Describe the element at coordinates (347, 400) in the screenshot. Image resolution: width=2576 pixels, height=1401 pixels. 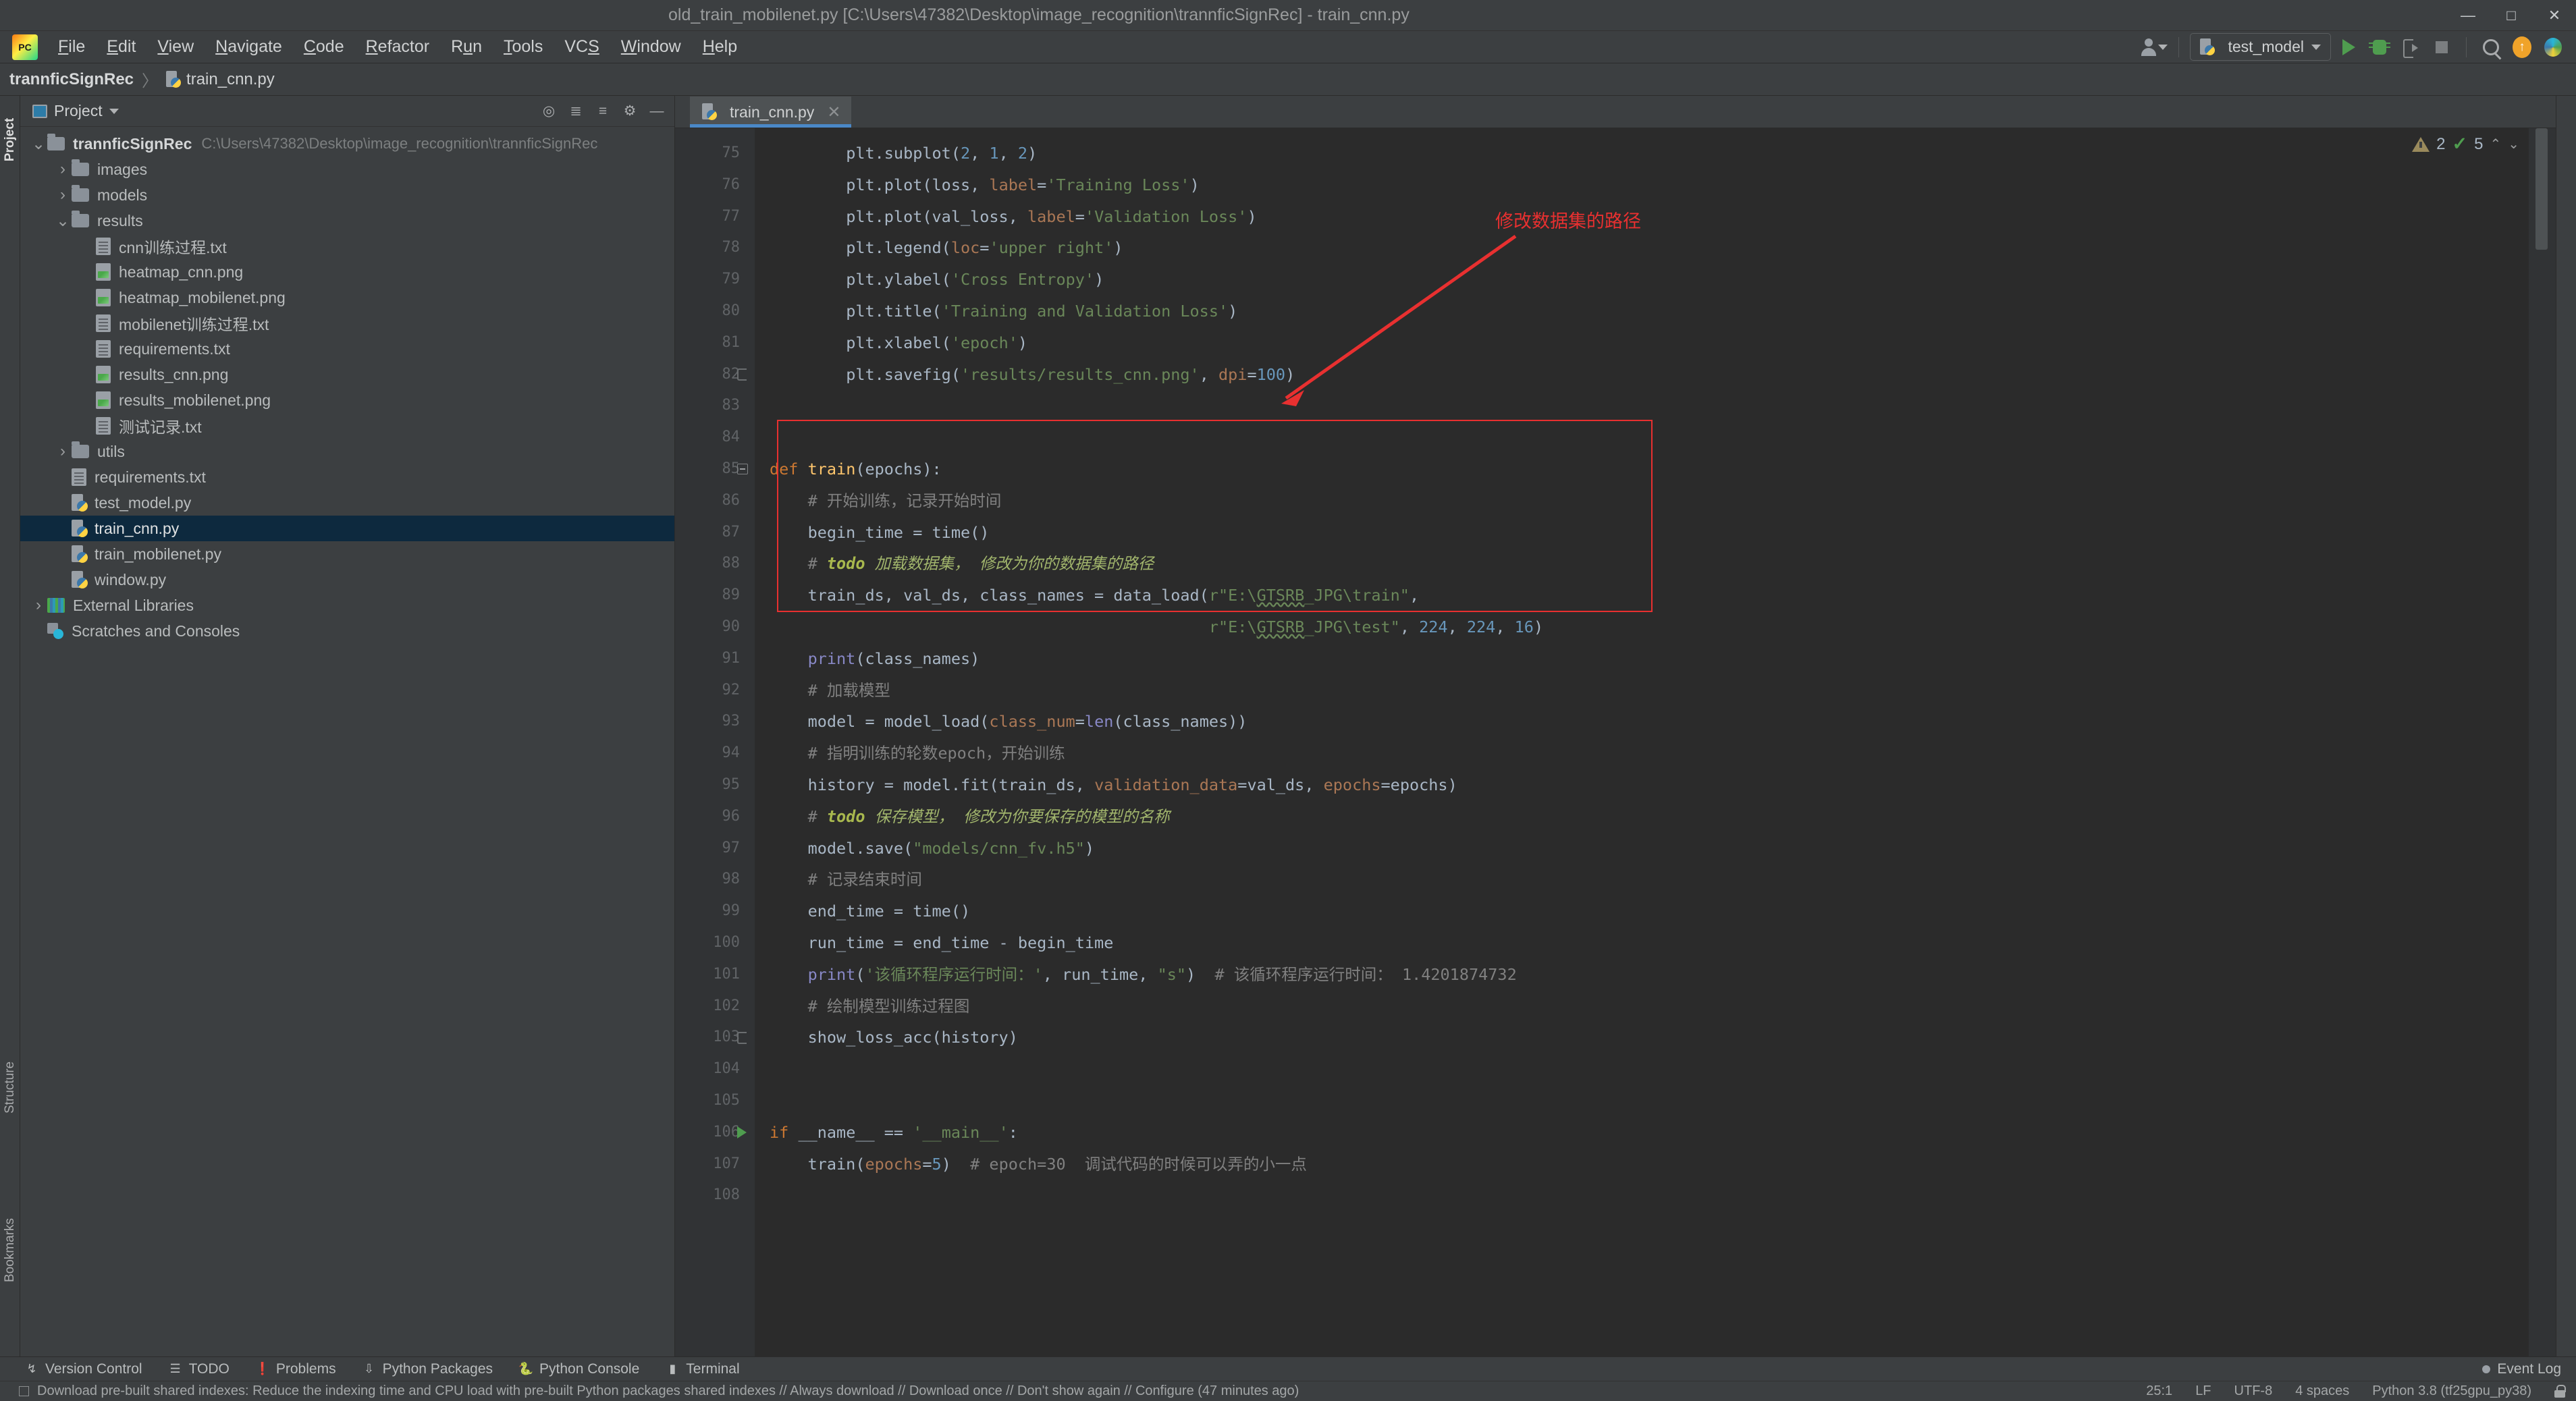
I see `tree-item-results-mobilenet-png: results_mobilenet.png` at that location.